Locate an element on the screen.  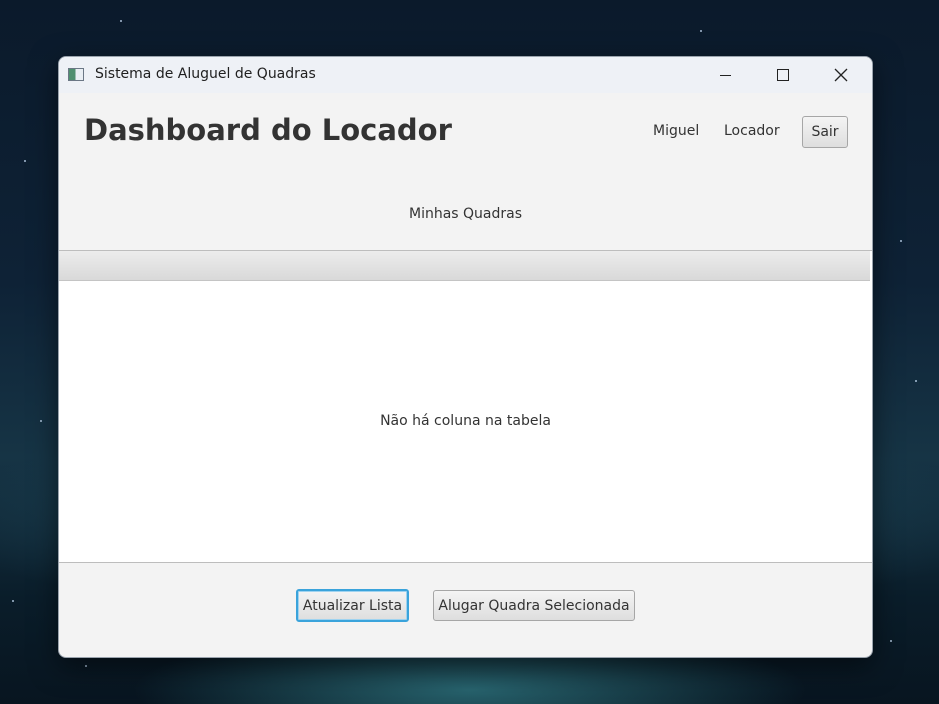
title-bar: Sistema de Aluguel de Quadras is located at coordinates (465, 75).